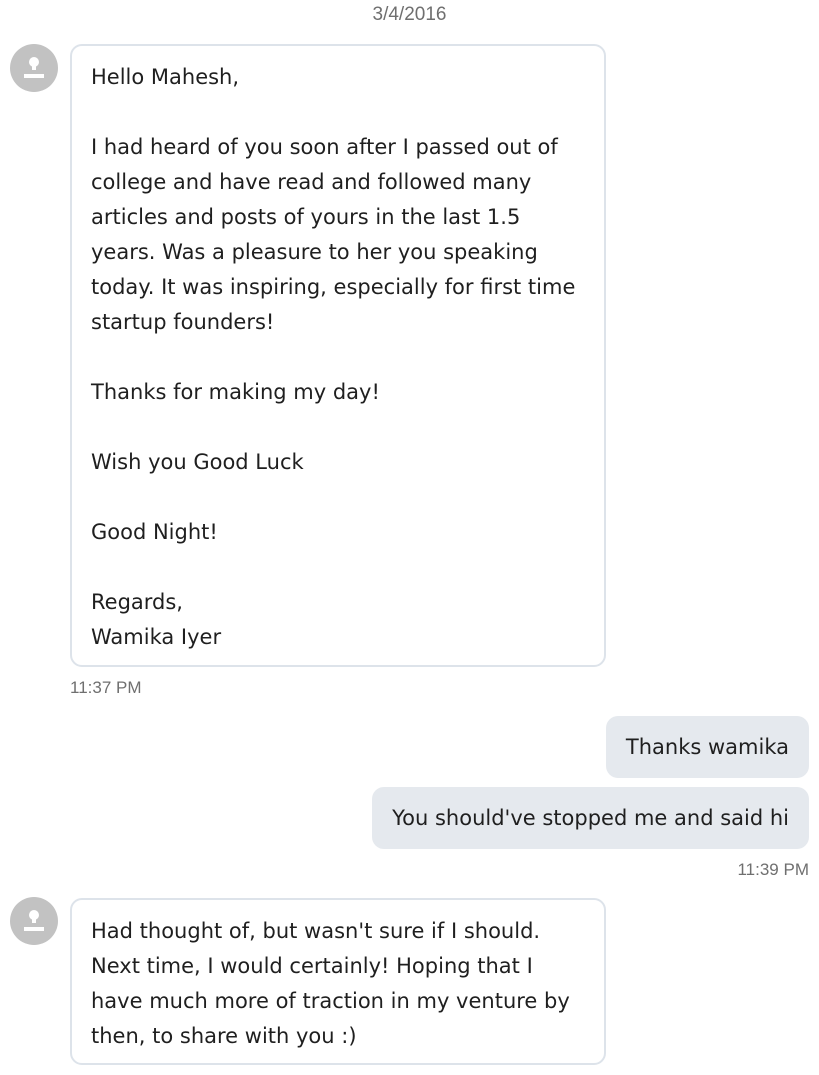 This screenshot has width=819, height=1075. What do you see at coordinates (409, 14) in the screenshot?
I see `date-separator: 3/4/2016` at bounding box center [409, 14].